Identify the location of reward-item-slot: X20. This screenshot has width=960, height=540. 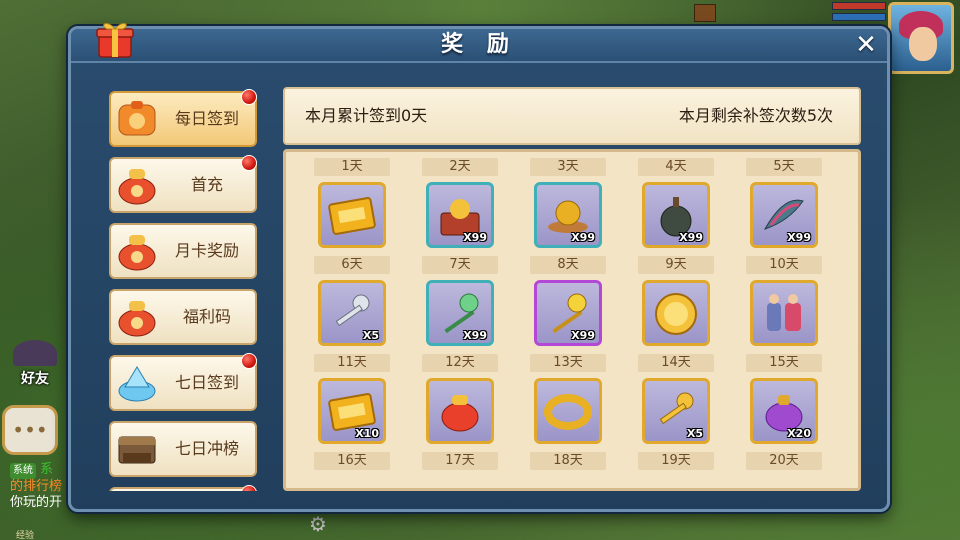
(784, 411).